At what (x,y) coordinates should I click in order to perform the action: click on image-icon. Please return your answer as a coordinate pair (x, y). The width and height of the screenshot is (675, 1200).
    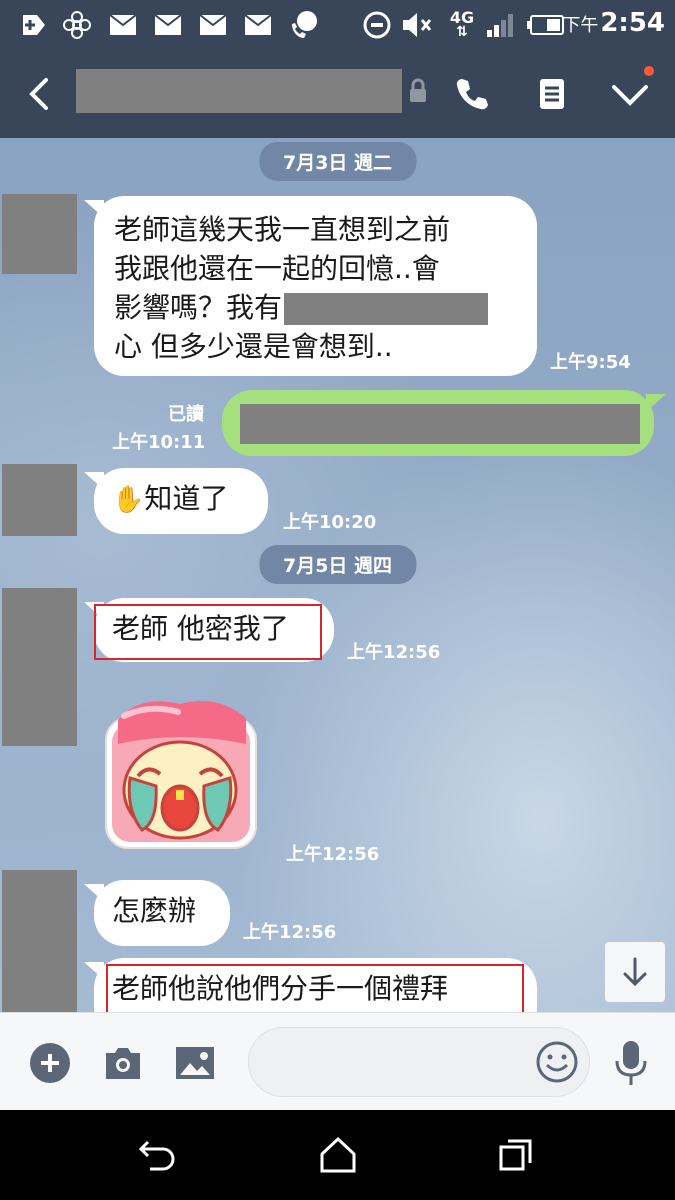
    Looking at the image, I should click on (195, 1063).